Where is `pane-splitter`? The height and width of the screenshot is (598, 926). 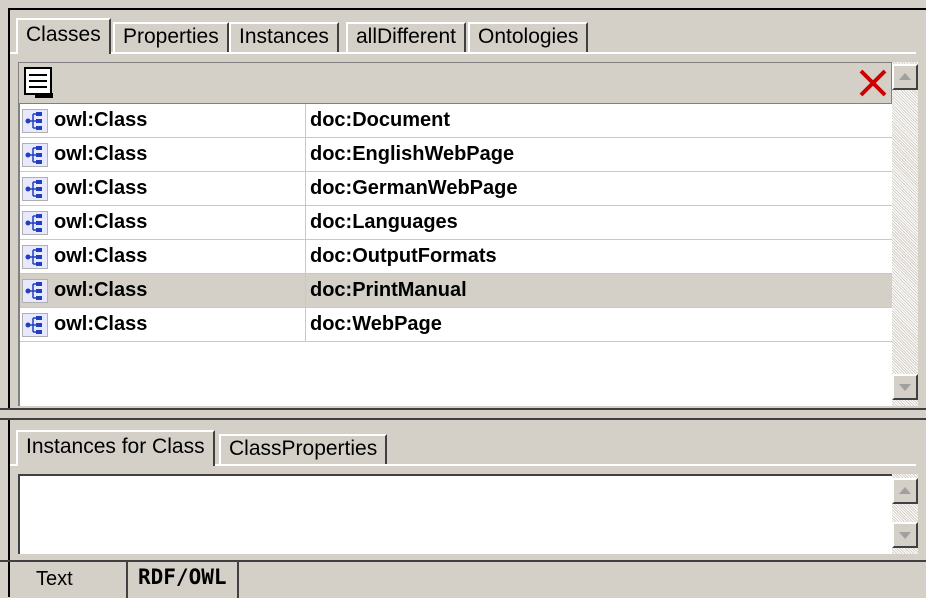
pane-splitter is located at coordinates (463, 414).